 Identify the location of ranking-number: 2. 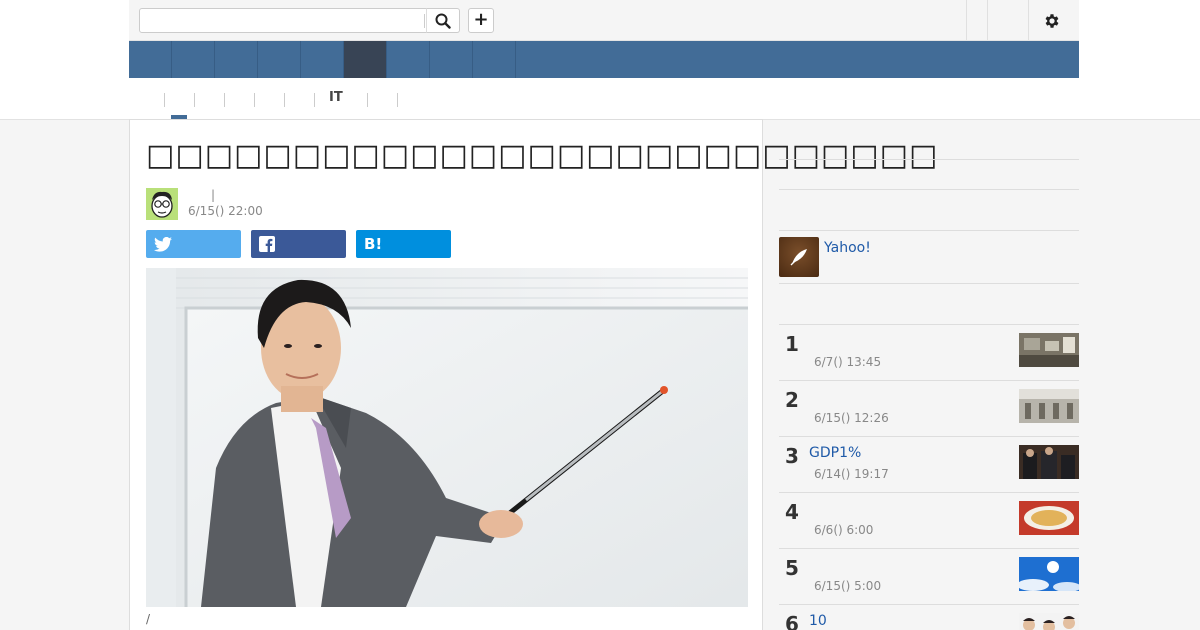
(792, 400).